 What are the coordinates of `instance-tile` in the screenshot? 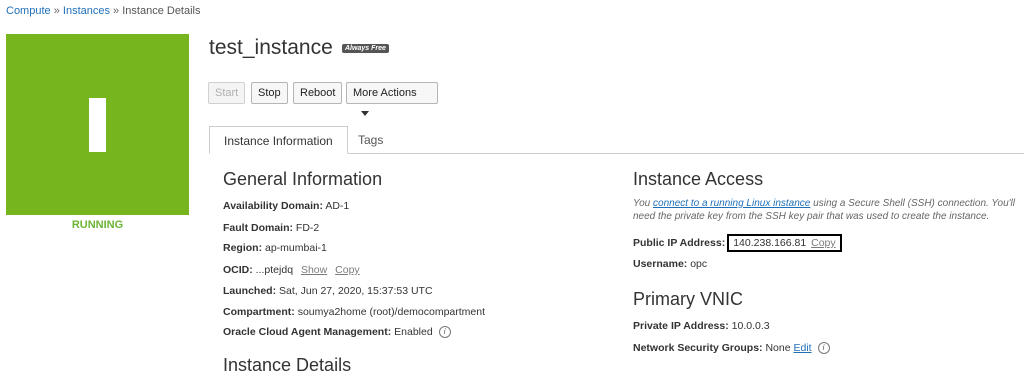 It's located at (97, 124).